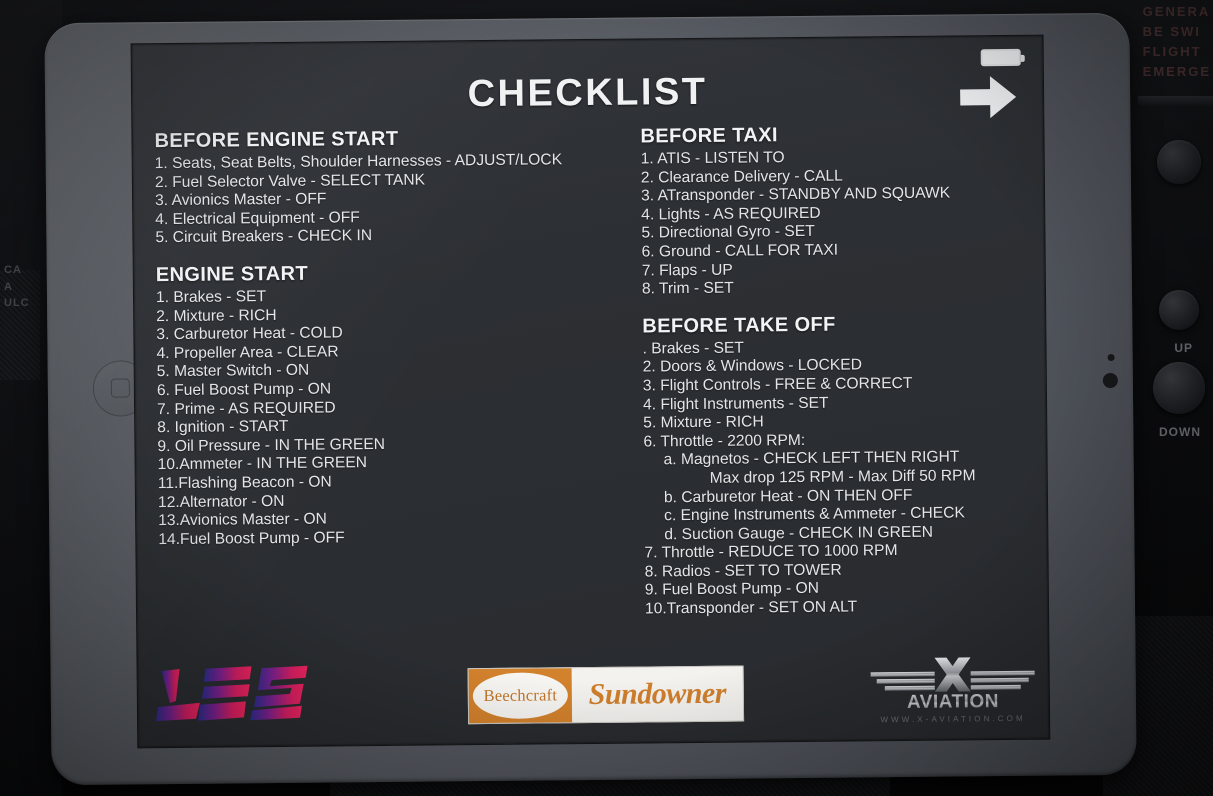  I want to click on svg-text: AVIATION, so click(953, 702).